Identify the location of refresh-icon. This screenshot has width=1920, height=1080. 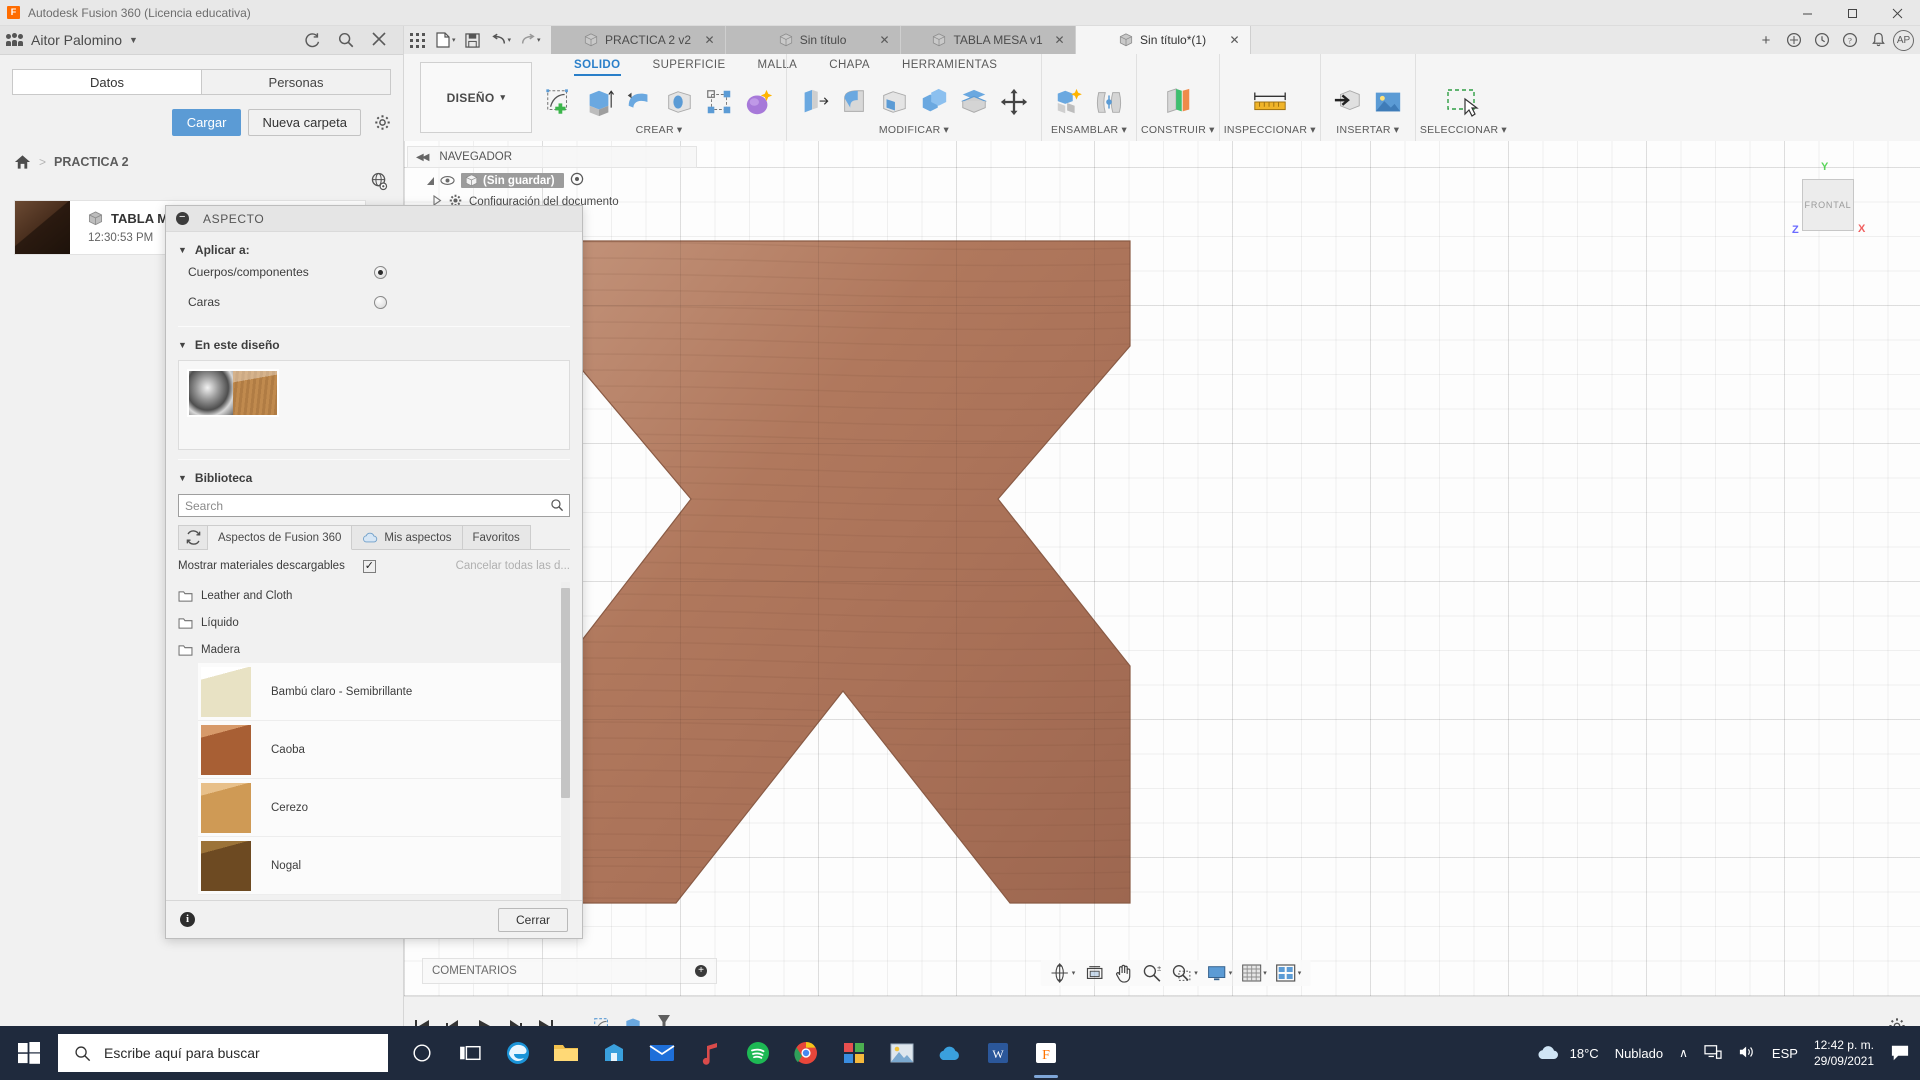
(312, 40).